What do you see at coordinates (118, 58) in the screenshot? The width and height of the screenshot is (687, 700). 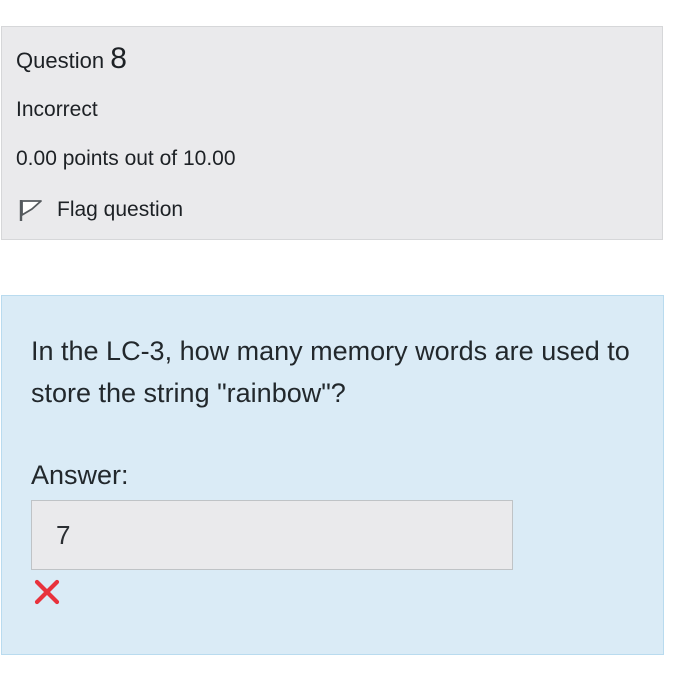 I see `question-number: 8` at bounding box center [118, 58].